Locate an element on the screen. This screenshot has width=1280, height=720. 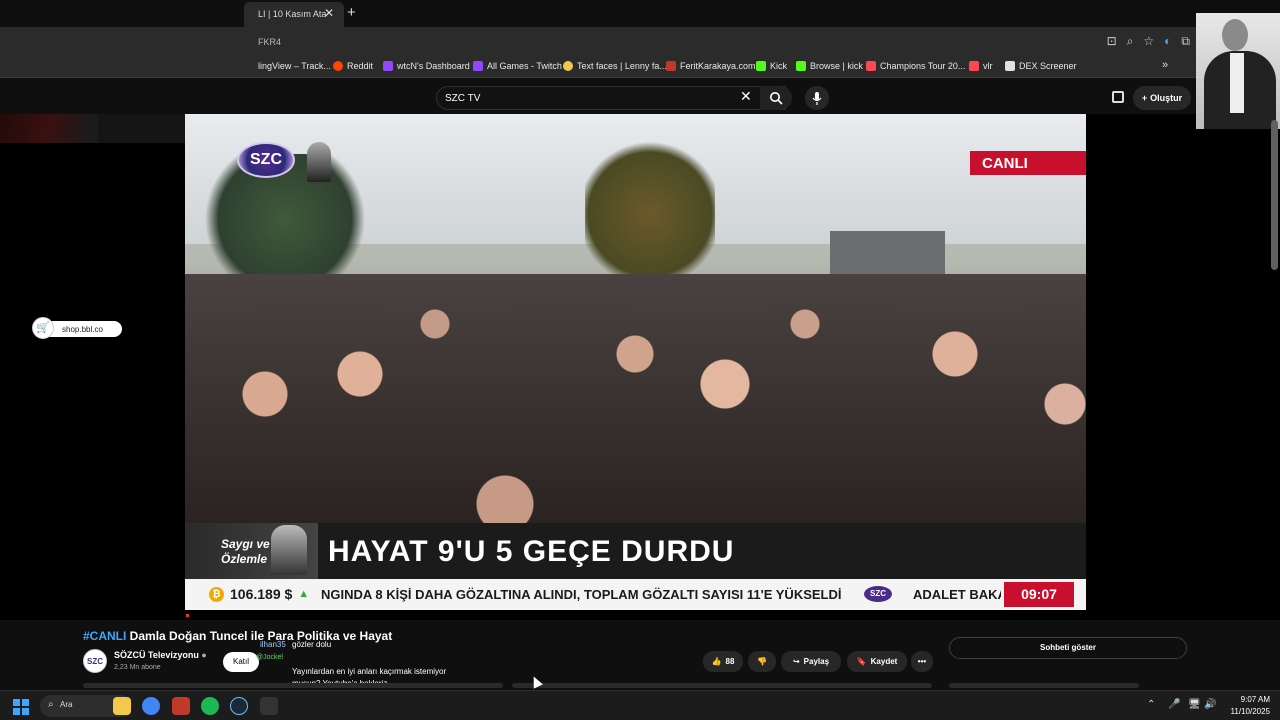
bookmark-label: vlr is located at coordinates (988, 66).